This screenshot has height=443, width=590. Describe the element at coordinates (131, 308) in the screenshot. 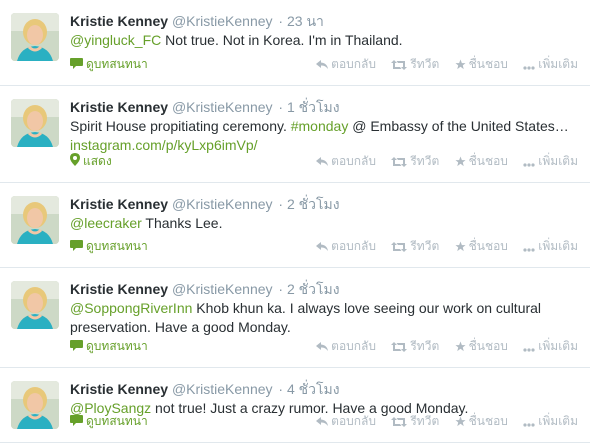

I see `tweet-link: @SoppongRiverInn` at that location.